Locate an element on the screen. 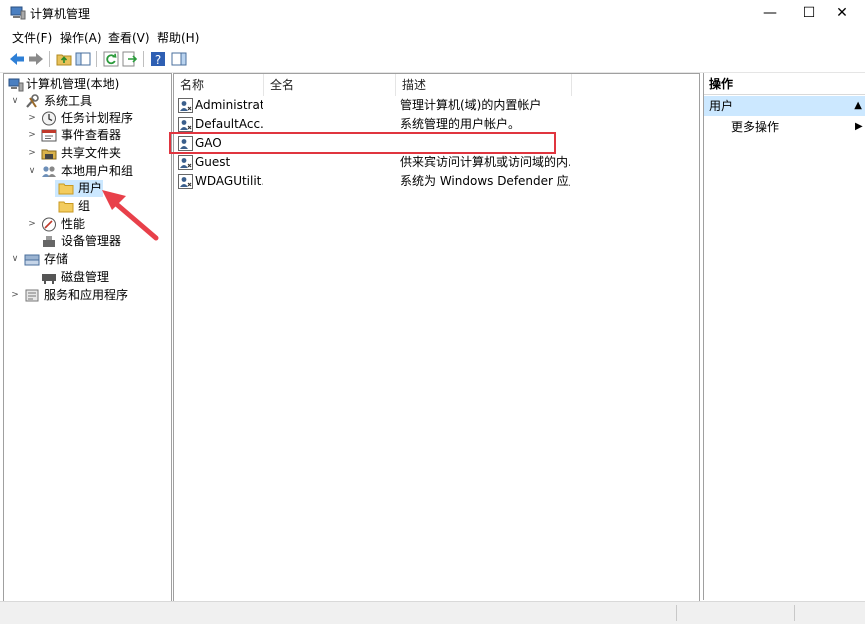  title-bar: 计算机管理 — ☐ ✕ is located at coordinates (432, 13).